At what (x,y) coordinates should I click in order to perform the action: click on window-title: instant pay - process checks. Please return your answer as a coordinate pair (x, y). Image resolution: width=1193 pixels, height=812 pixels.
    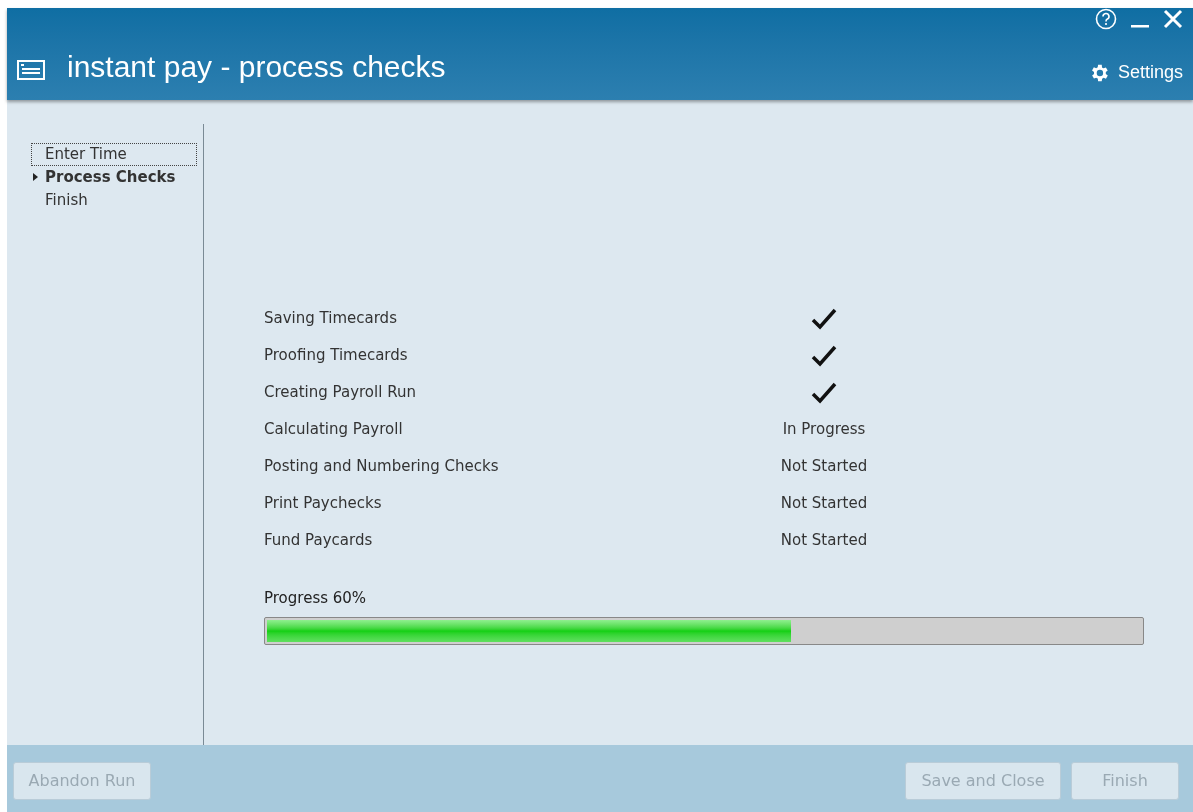
    Looking at the image, I should click on (256, 67).